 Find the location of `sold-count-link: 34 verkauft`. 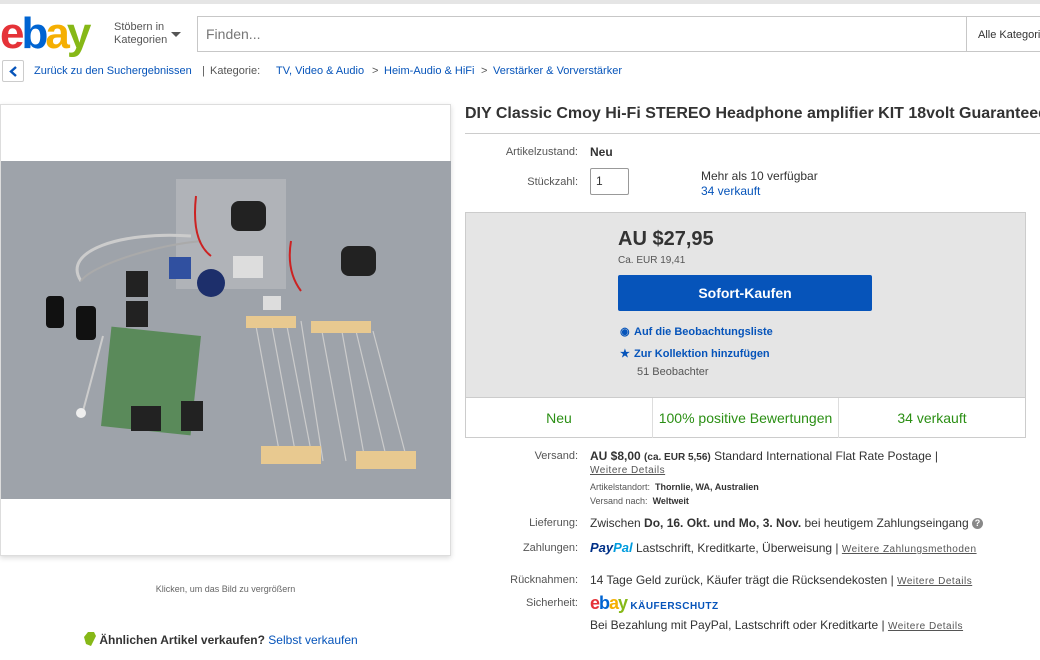

sold-count-link: 34 verkauft is located at coordinates (730, 191).